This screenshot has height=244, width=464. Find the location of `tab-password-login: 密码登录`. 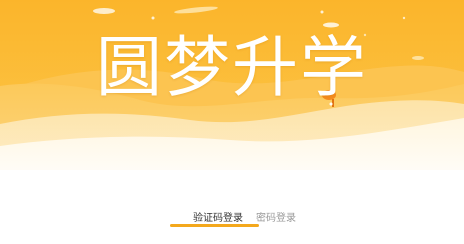

tab-password-login: 密码登录 is located at coordinates (276, 219).